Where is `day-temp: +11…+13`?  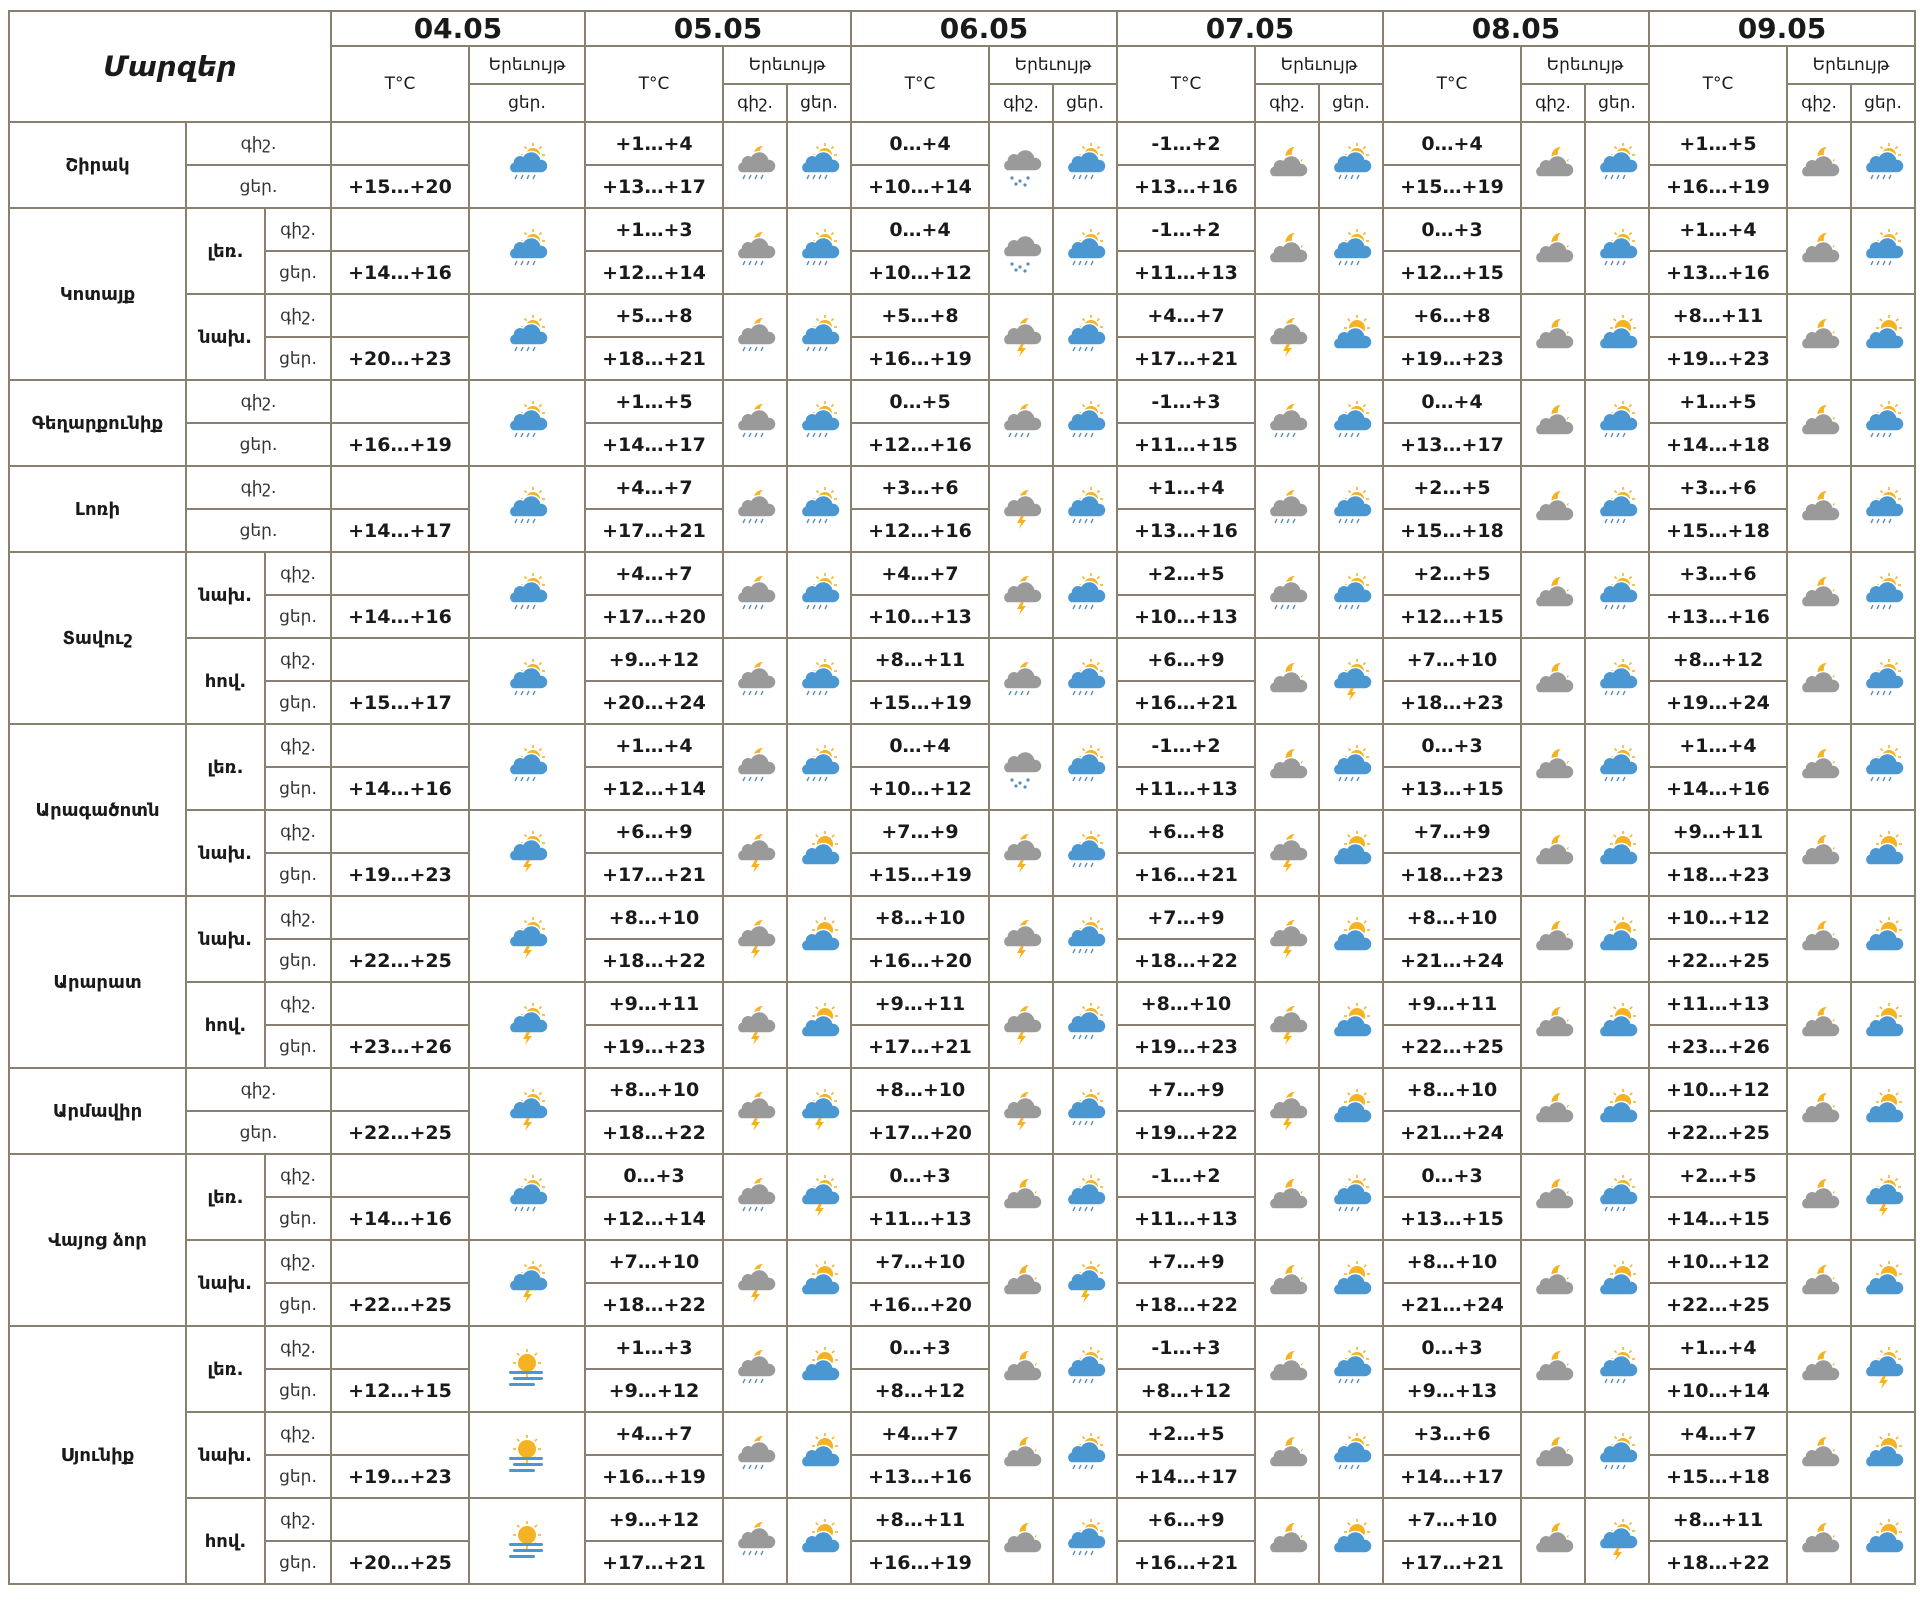 day-temp: +11…+13 is located at coordinates (920, 1218).